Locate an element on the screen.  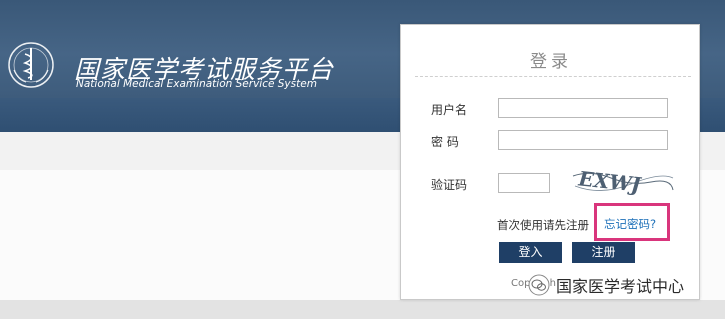
watermark: 国家医学考试中心 is located at coordinates (606, 285).